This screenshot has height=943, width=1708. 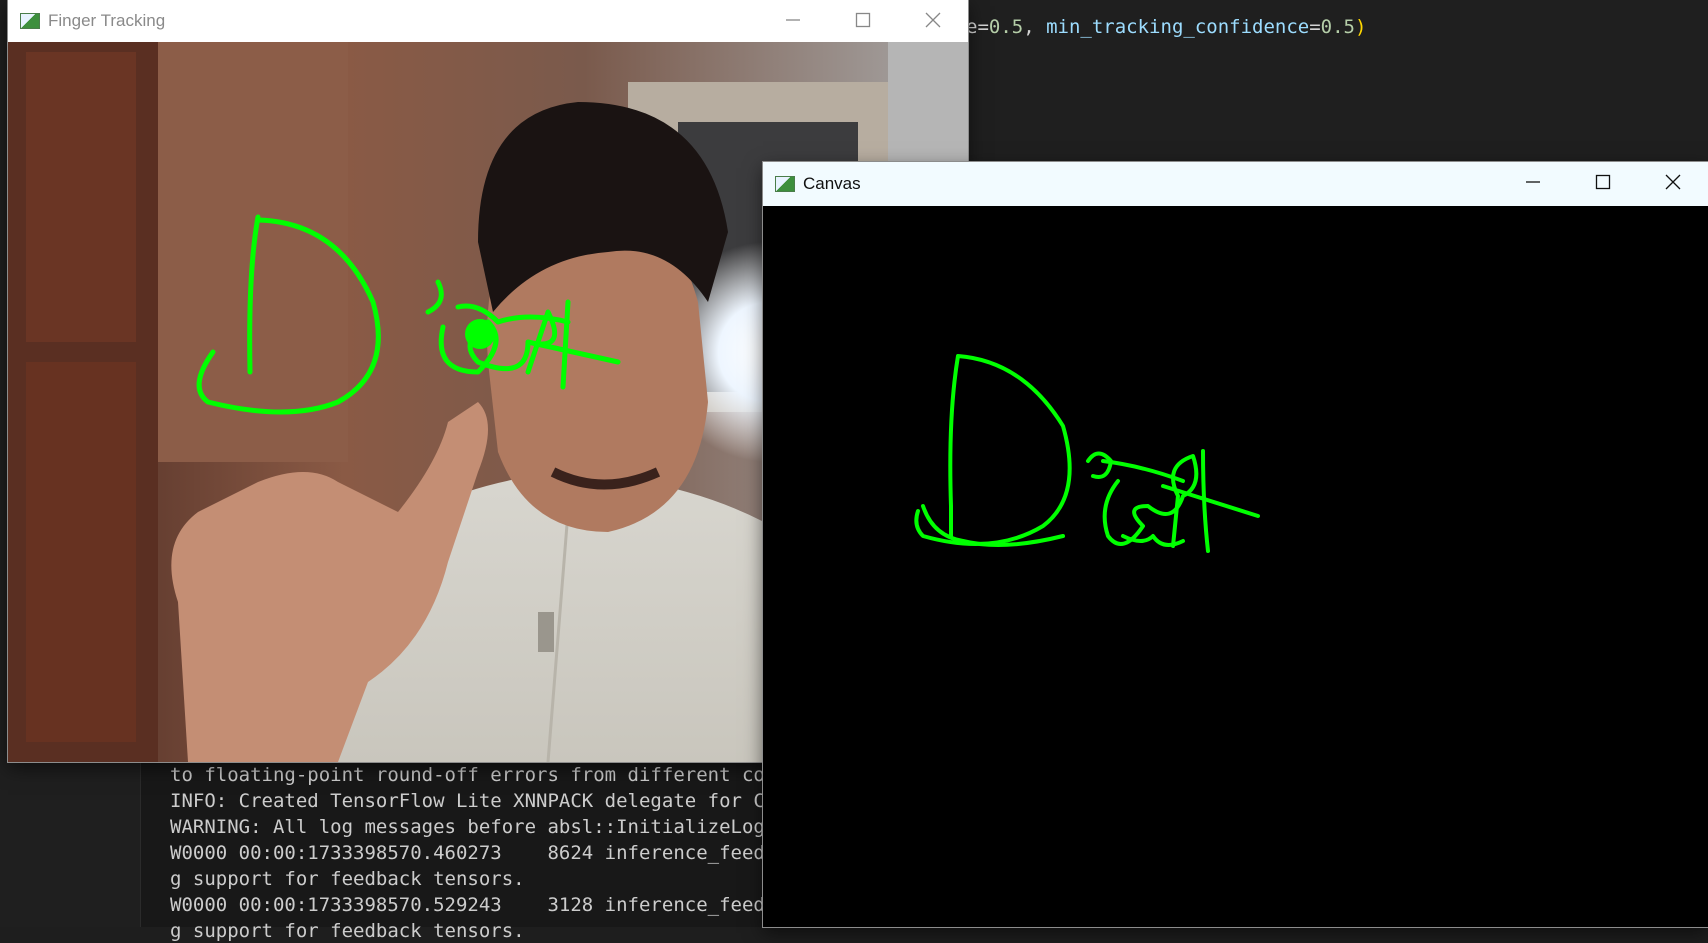 I want to click on title-bar: Finger Tracking, so click(x=488, y=21).